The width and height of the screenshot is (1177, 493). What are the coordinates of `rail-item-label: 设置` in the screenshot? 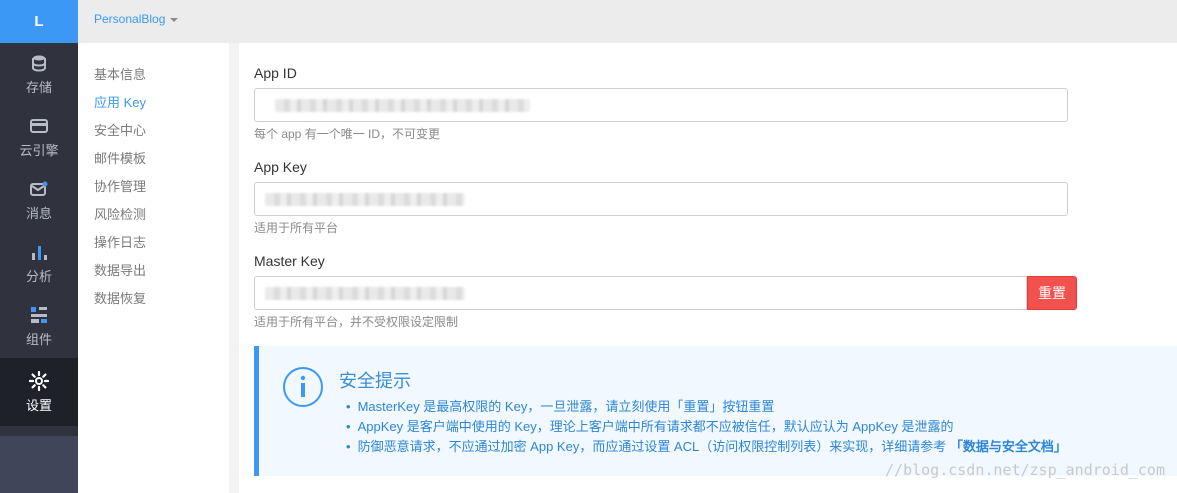 It's located at (38, 405).